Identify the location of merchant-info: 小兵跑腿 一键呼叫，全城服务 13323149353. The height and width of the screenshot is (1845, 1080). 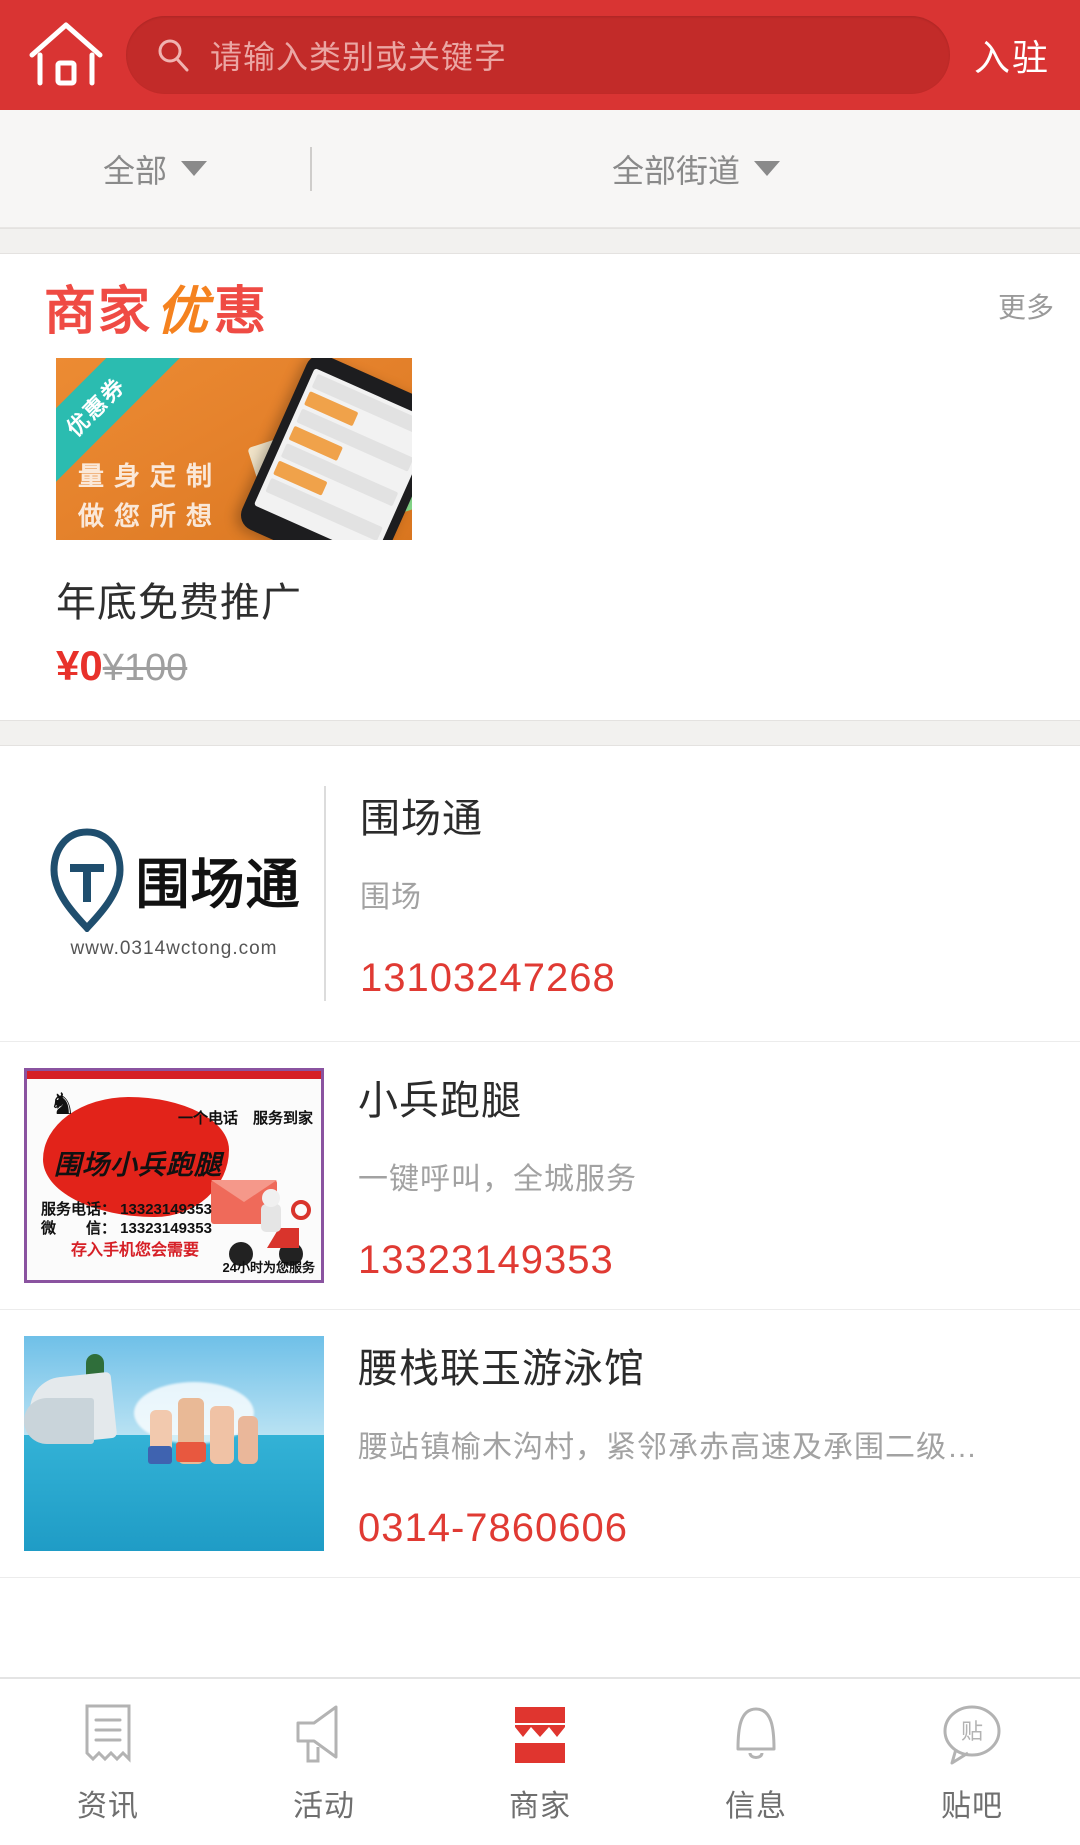
(692, 1175).